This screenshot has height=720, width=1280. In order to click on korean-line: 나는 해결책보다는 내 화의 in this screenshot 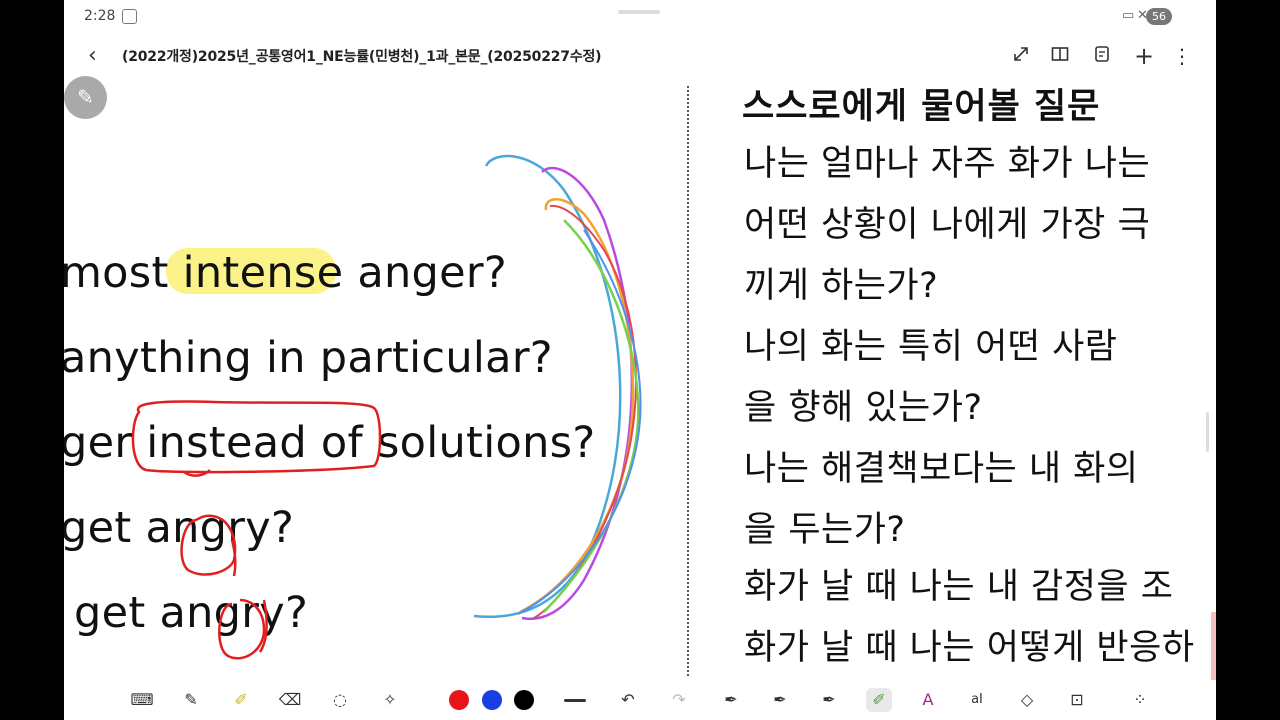, I will do `click(941, 469)`.